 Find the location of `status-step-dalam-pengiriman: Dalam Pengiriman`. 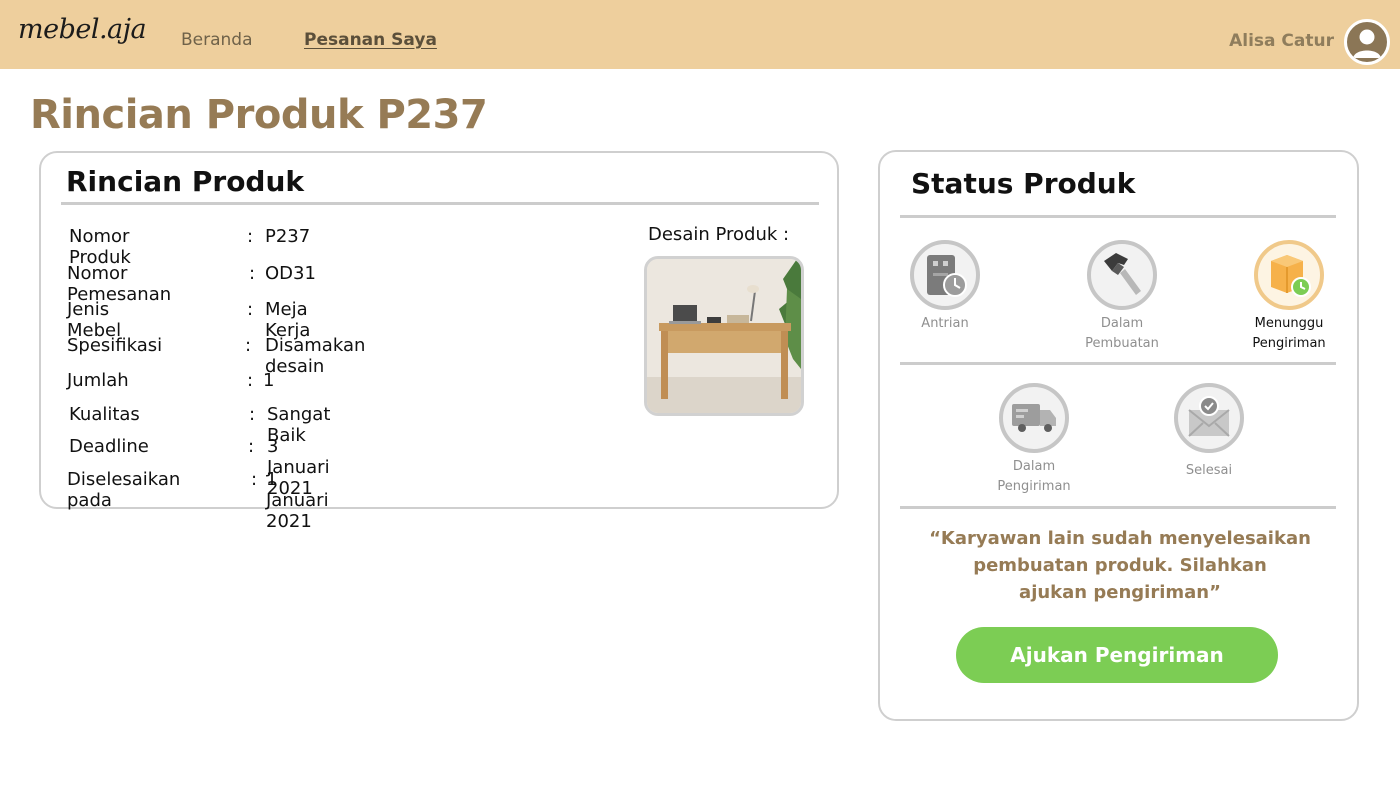

status-step-dalam-pengiriman: Dalam Pengiriman is located at coordinates (1034, 440).